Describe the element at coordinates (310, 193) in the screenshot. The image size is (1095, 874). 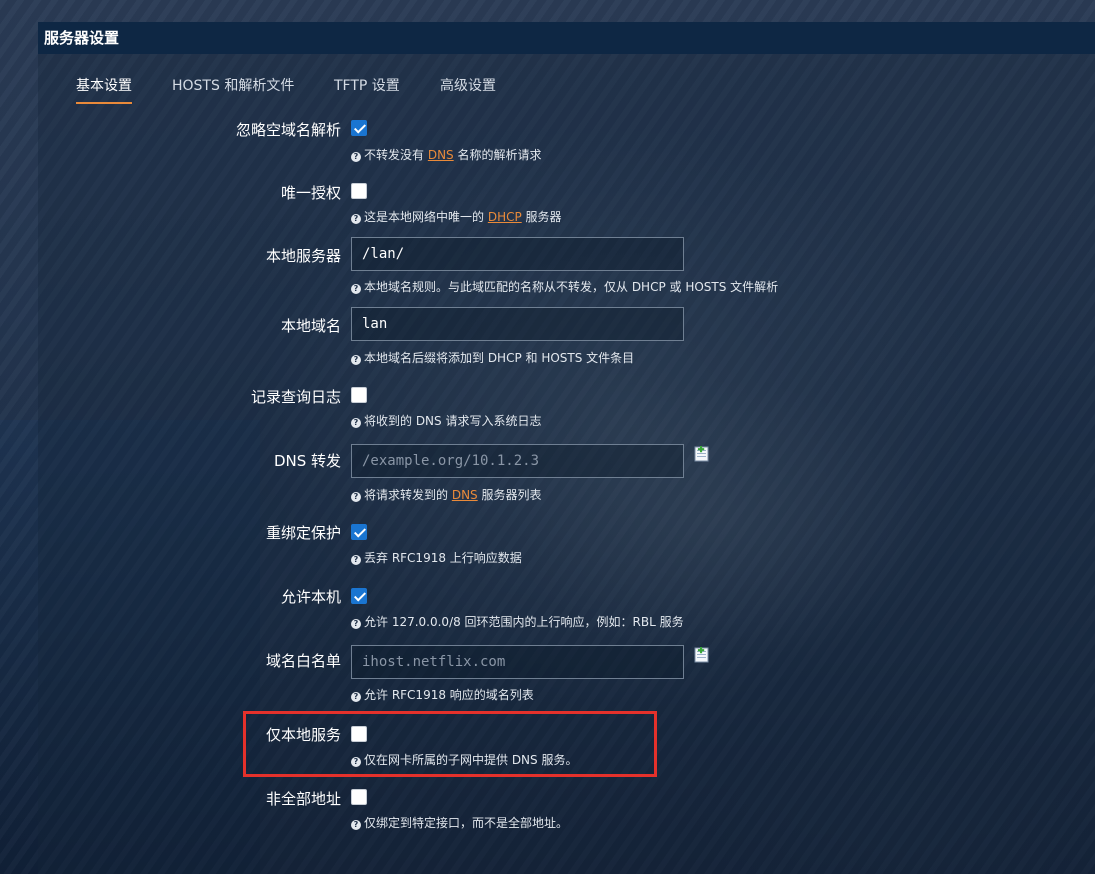
I see `label-authoritative: 唯一授权` at that location.